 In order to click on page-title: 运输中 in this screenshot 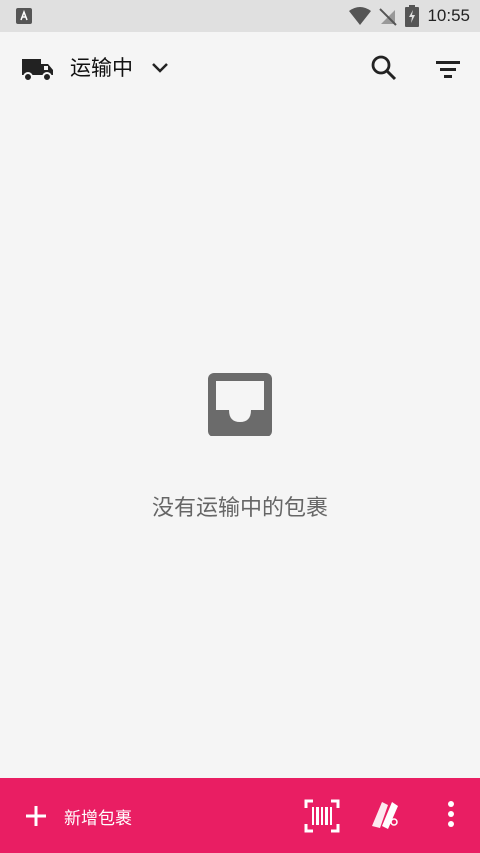, I will do `click(101, 68)`.